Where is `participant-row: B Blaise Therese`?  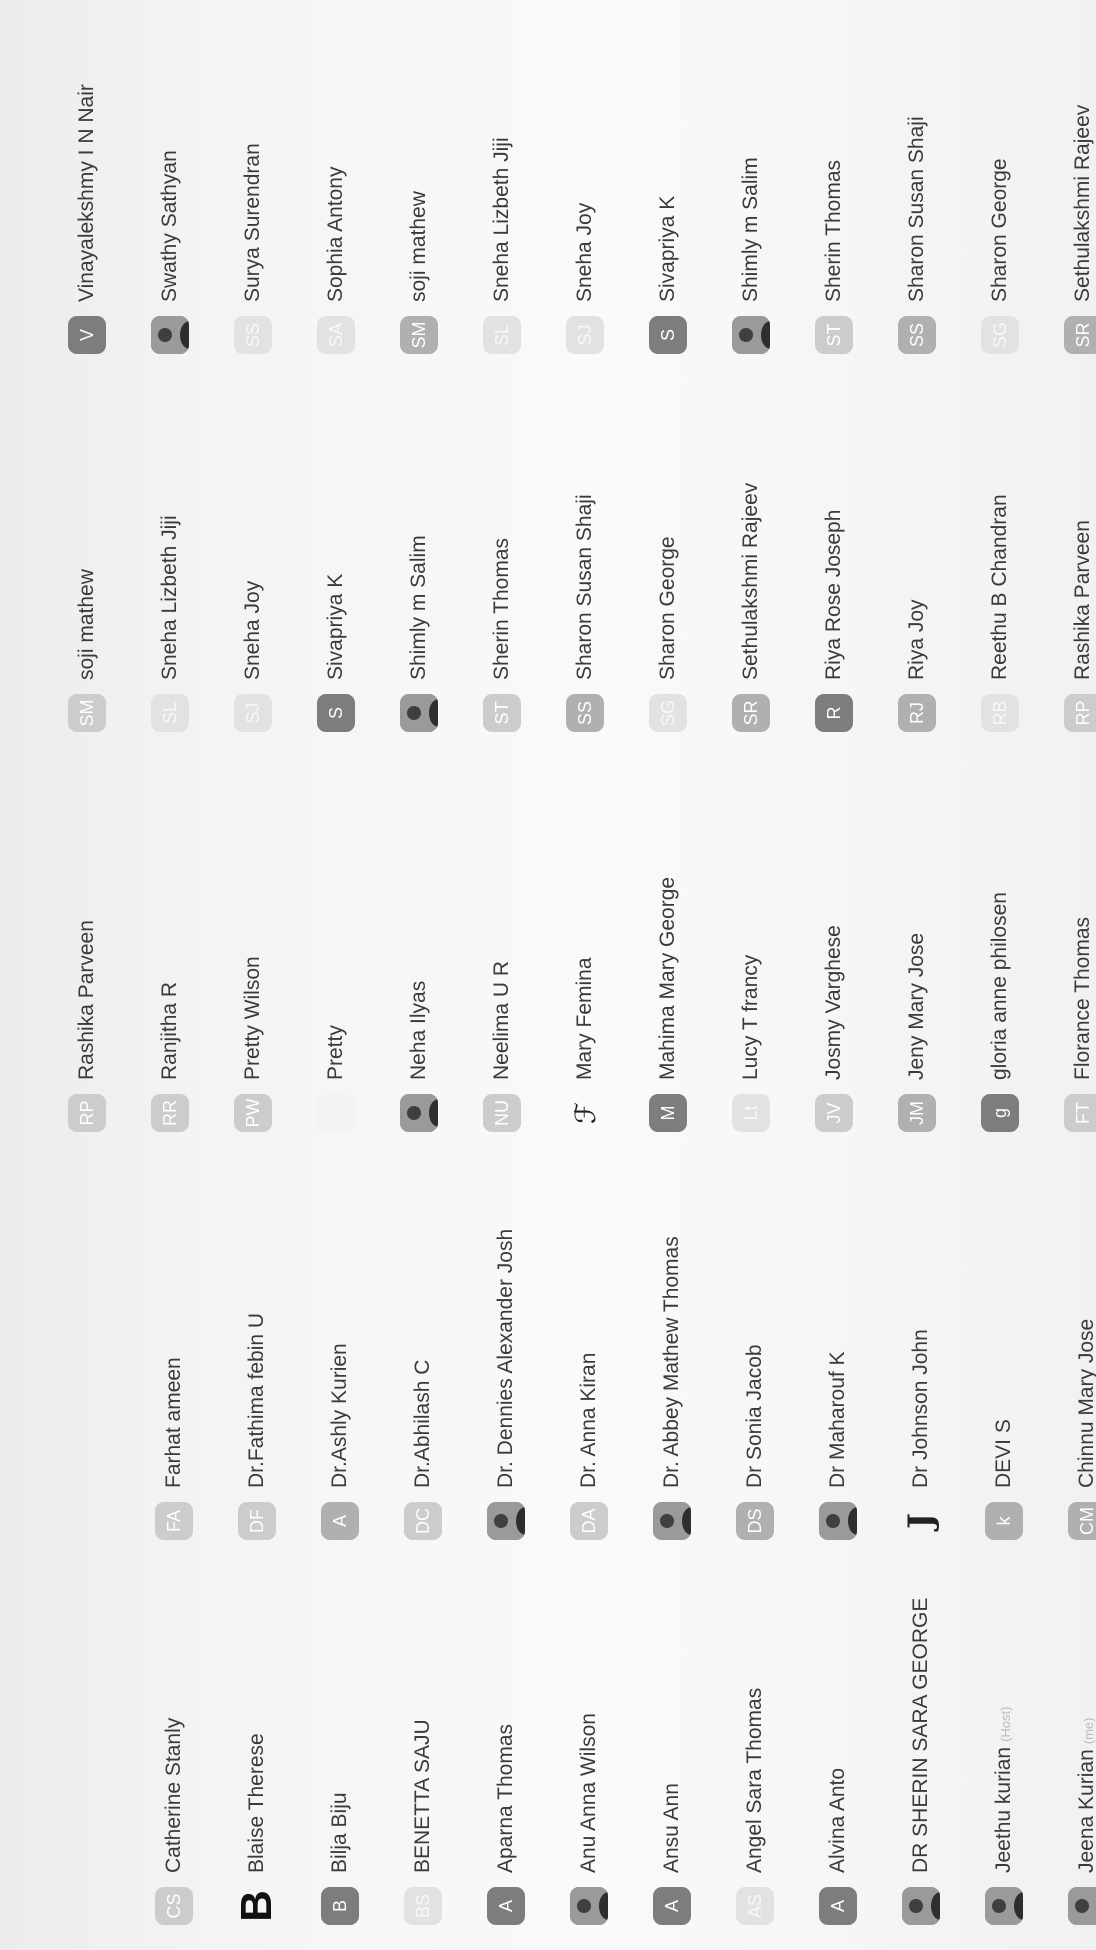
participant-row: B Blaise Therese is located at coordinates (257, 1829).